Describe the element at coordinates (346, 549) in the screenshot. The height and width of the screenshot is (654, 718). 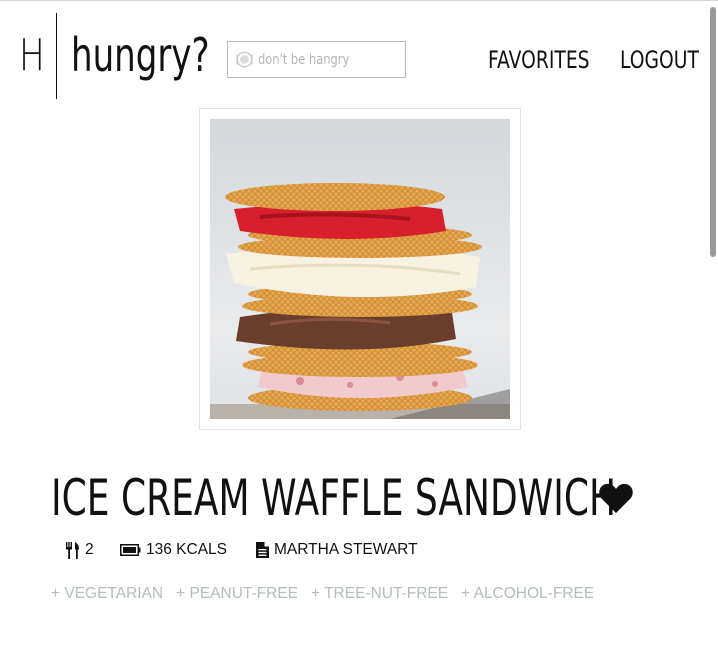
I see `author-name: MARTHA STEWART` at that location.